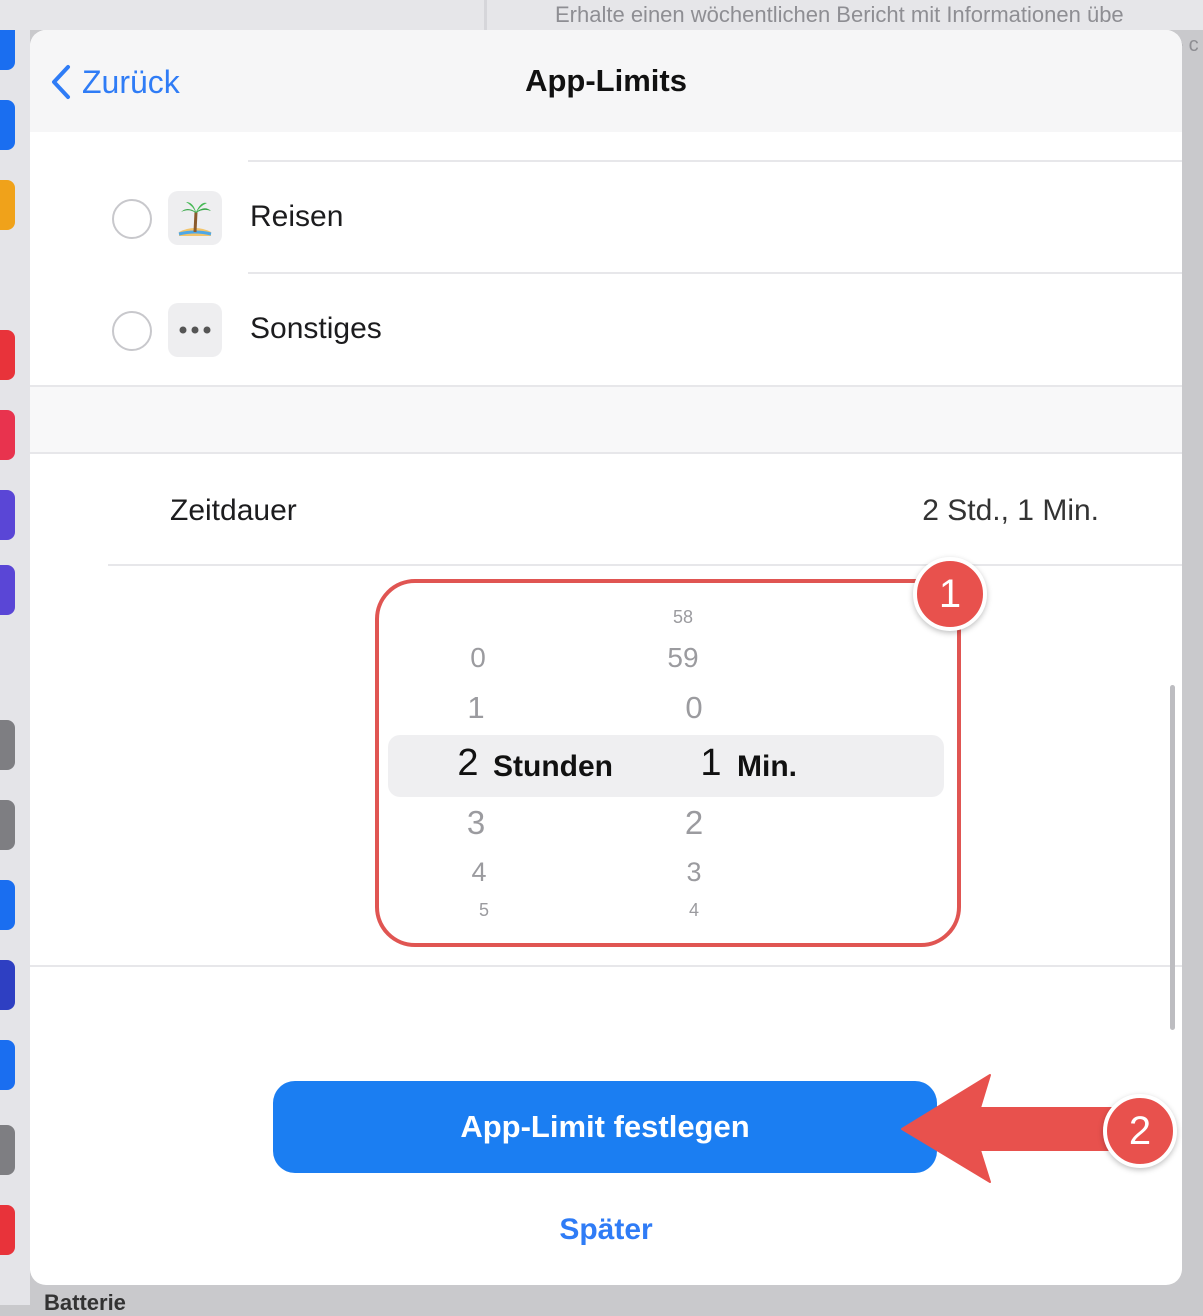  Describe the element at coordinates (1140, 1131) in the screenshot. I see `annotation-badge-2: 2` at that location.